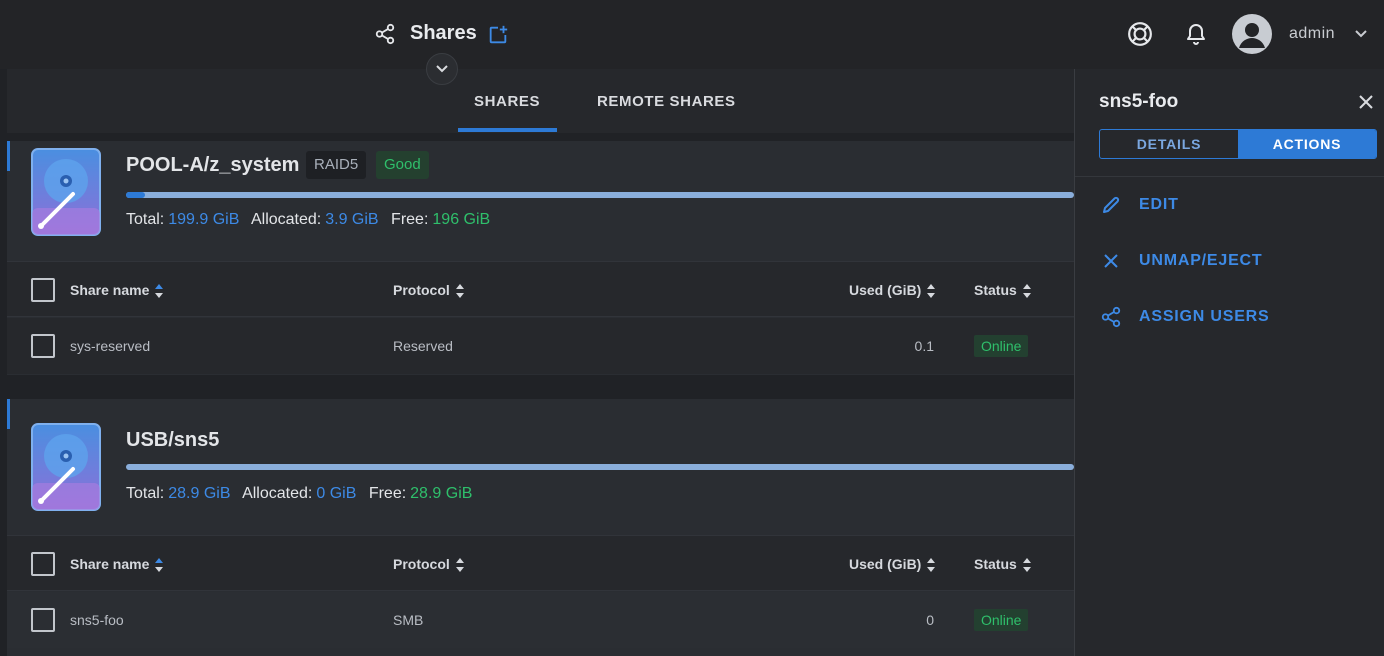  I want to click on allocated-value: 3.9 GiB, so click(352, 219).